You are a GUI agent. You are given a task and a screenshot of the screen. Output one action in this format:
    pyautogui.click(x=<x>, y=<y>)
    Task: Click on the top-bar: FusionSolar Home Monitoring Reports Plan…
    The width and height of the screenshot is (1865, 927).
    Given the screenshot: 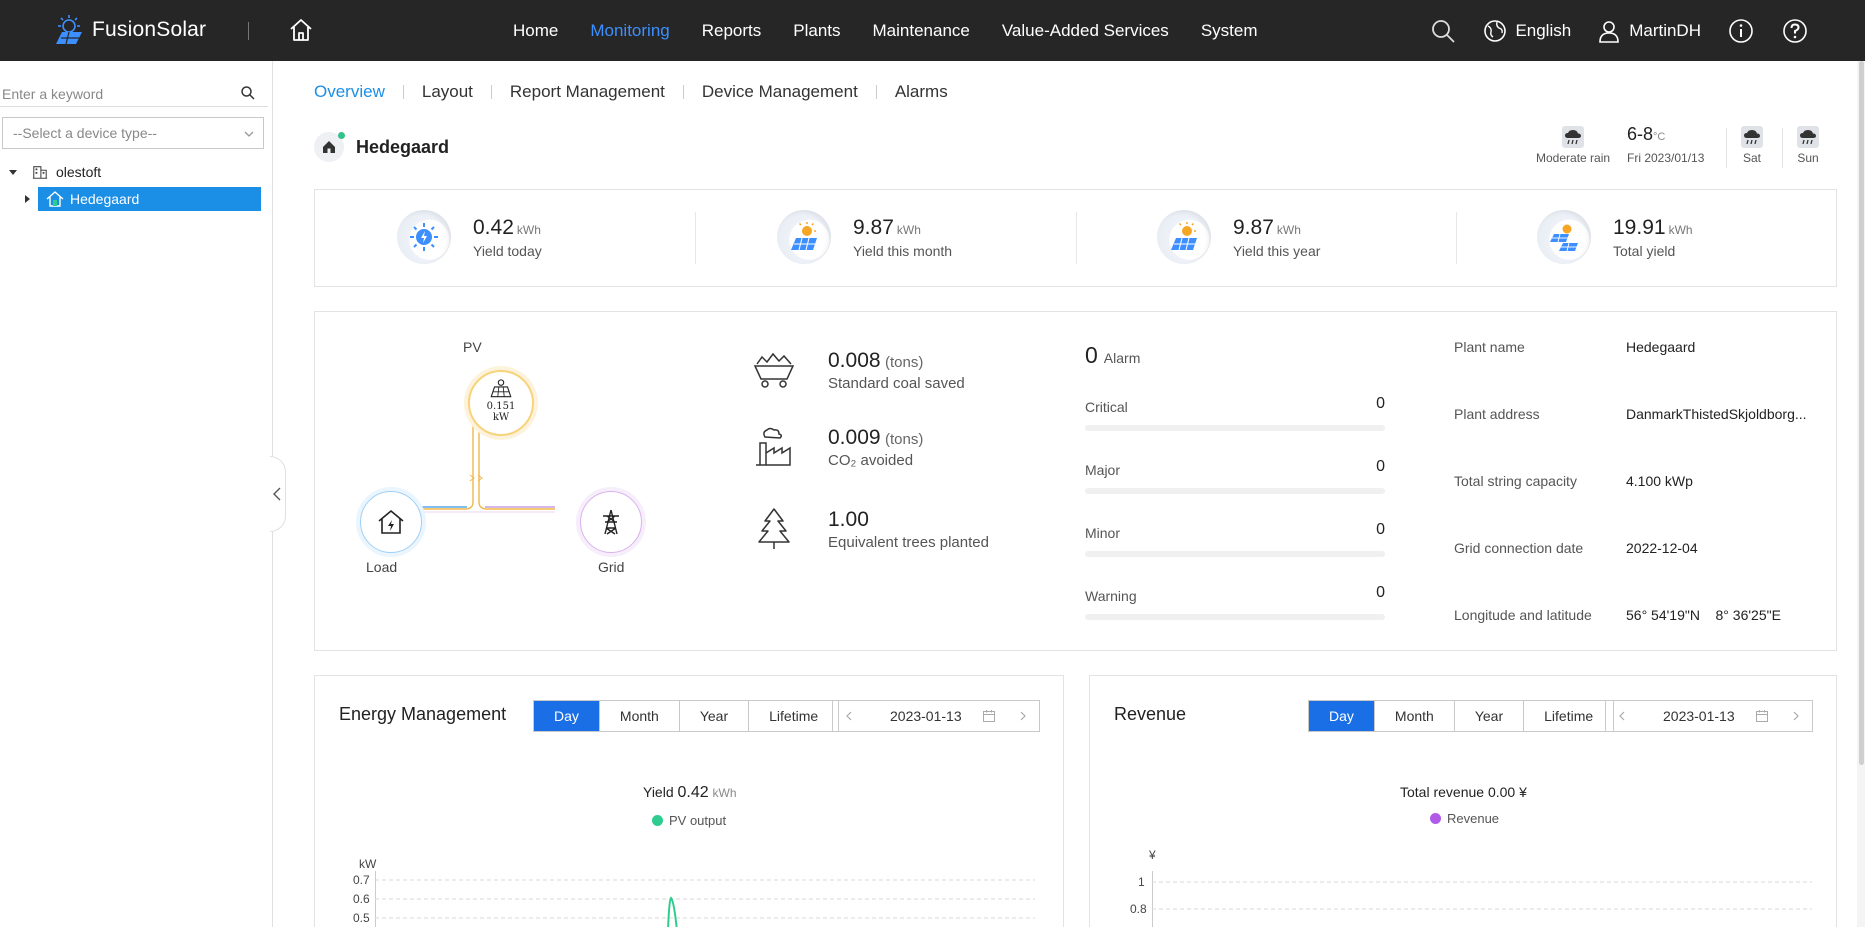 What is the action you would take?
    pyautogui.click(x=932, y=30)
    